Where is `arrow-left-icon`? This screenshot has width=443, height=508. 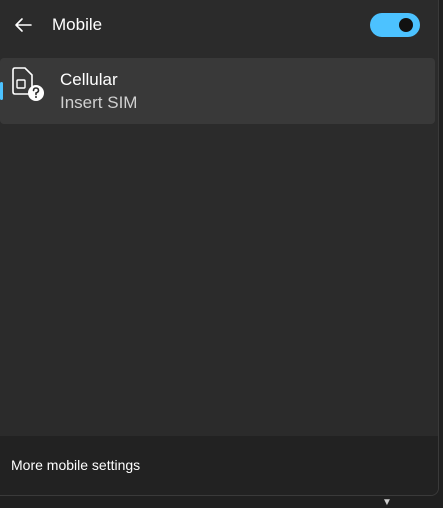 arrow-left-icon is located at coordinates (23, 25).